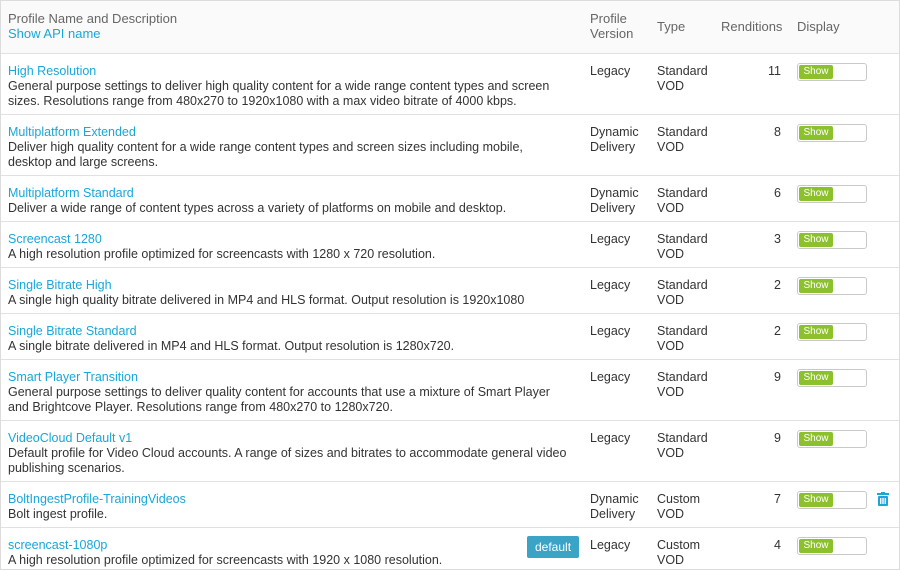 The image size is (900, 571). What do you see at coordinates (777, 499) in the screenshot?
I see `renditions-count: 7` at bounding box center [777, 499].